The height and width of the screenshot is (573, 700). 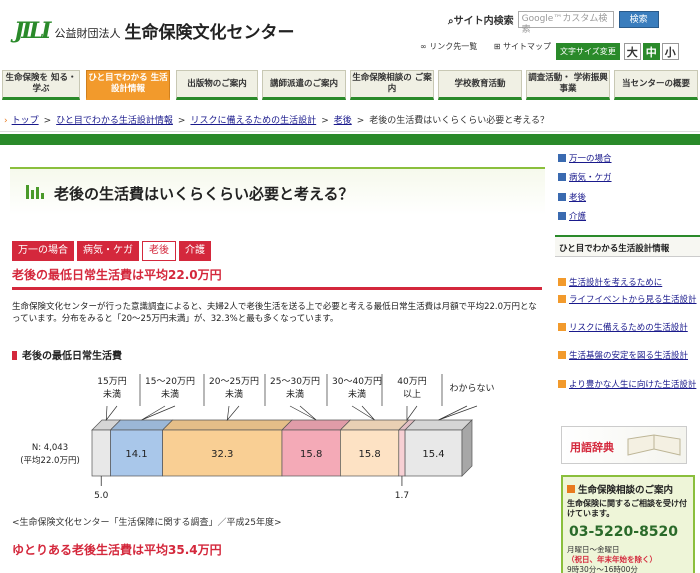 What do you see at coordinates (170, 394) in the screenshot?
I see `category-label-1: 未満` at bounding box center [170, 394].